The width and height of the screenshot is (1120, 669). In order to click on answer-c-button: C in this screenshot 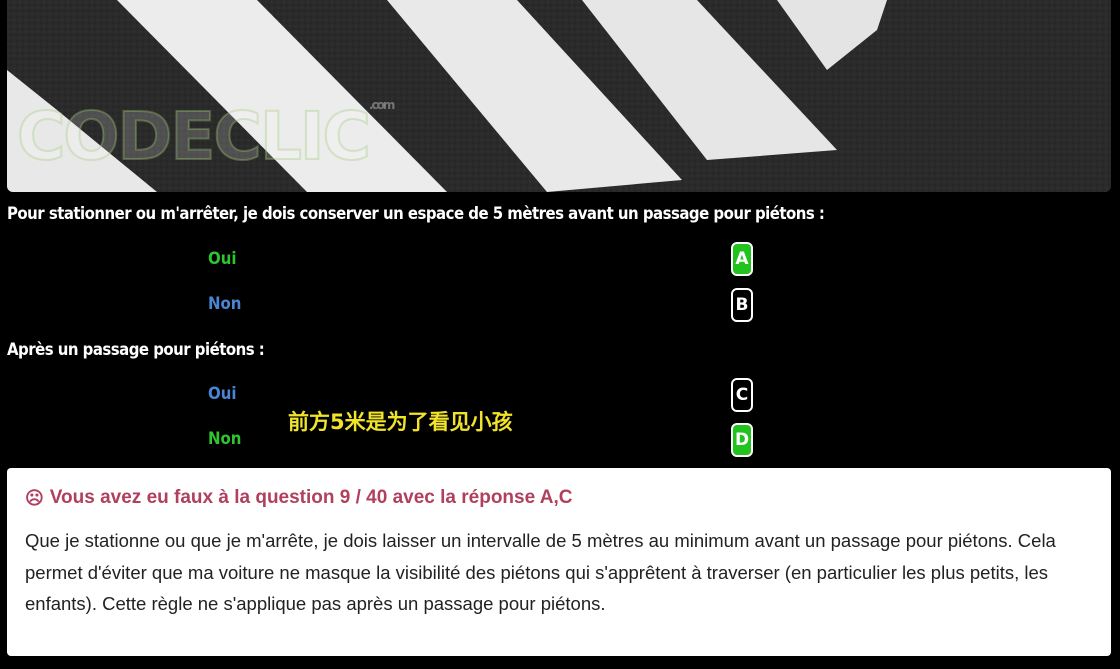, I will do `click(742, 395)`.